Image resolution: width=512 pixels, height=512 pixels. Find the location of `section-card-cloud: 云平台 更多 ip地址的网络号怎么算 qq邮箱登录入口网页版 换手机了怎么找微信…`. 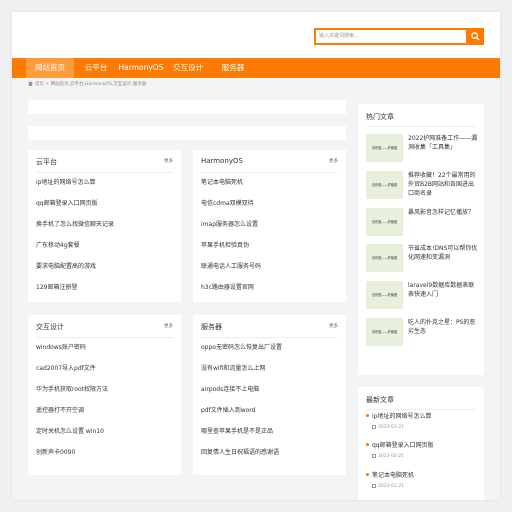

section-card-cloud: 云平台 更多 ip地址的网络号怎么算 qq邮箱登录入口网页版 换手机了怎么找微信… is located at coordinates (104, 226).